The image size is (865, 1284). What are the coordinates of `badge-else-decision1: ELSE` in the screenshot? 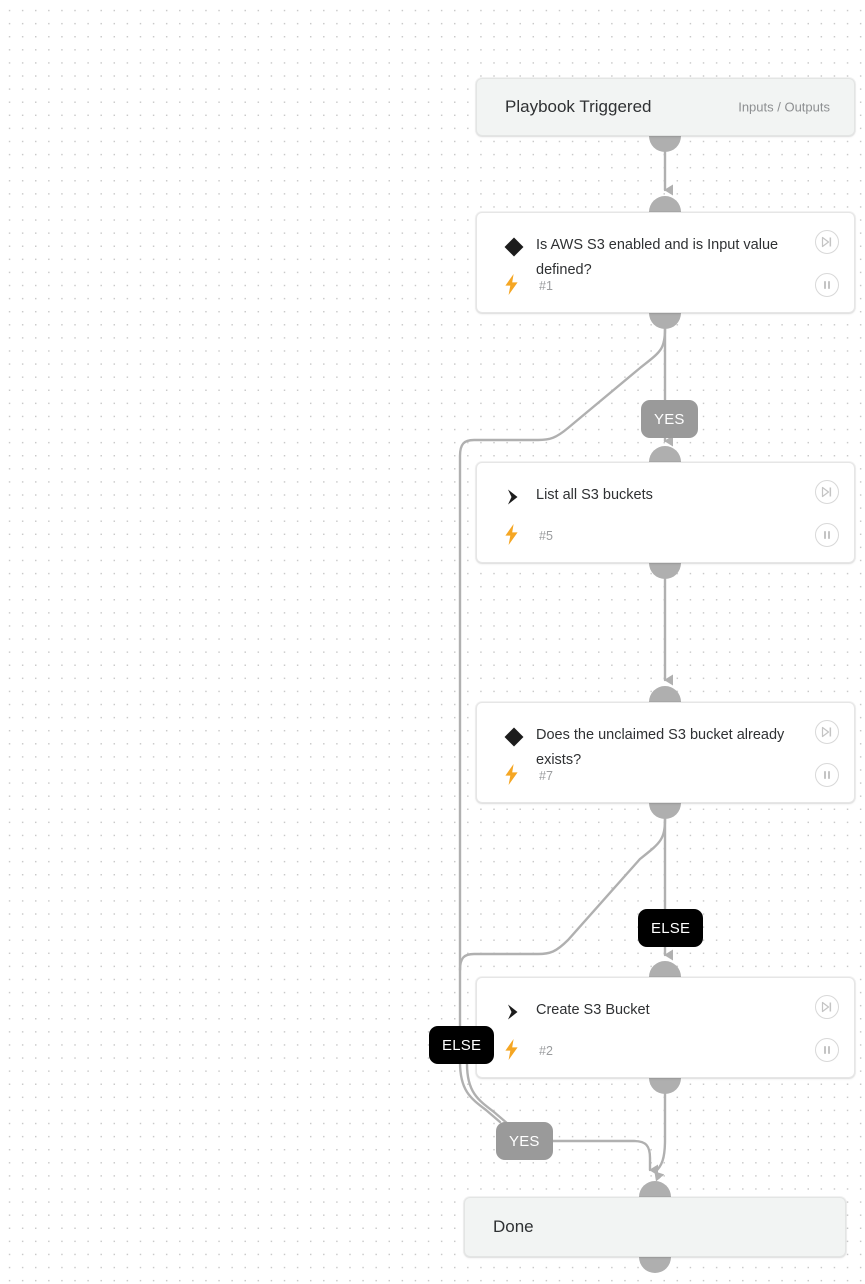 It's located at (462, 1045).